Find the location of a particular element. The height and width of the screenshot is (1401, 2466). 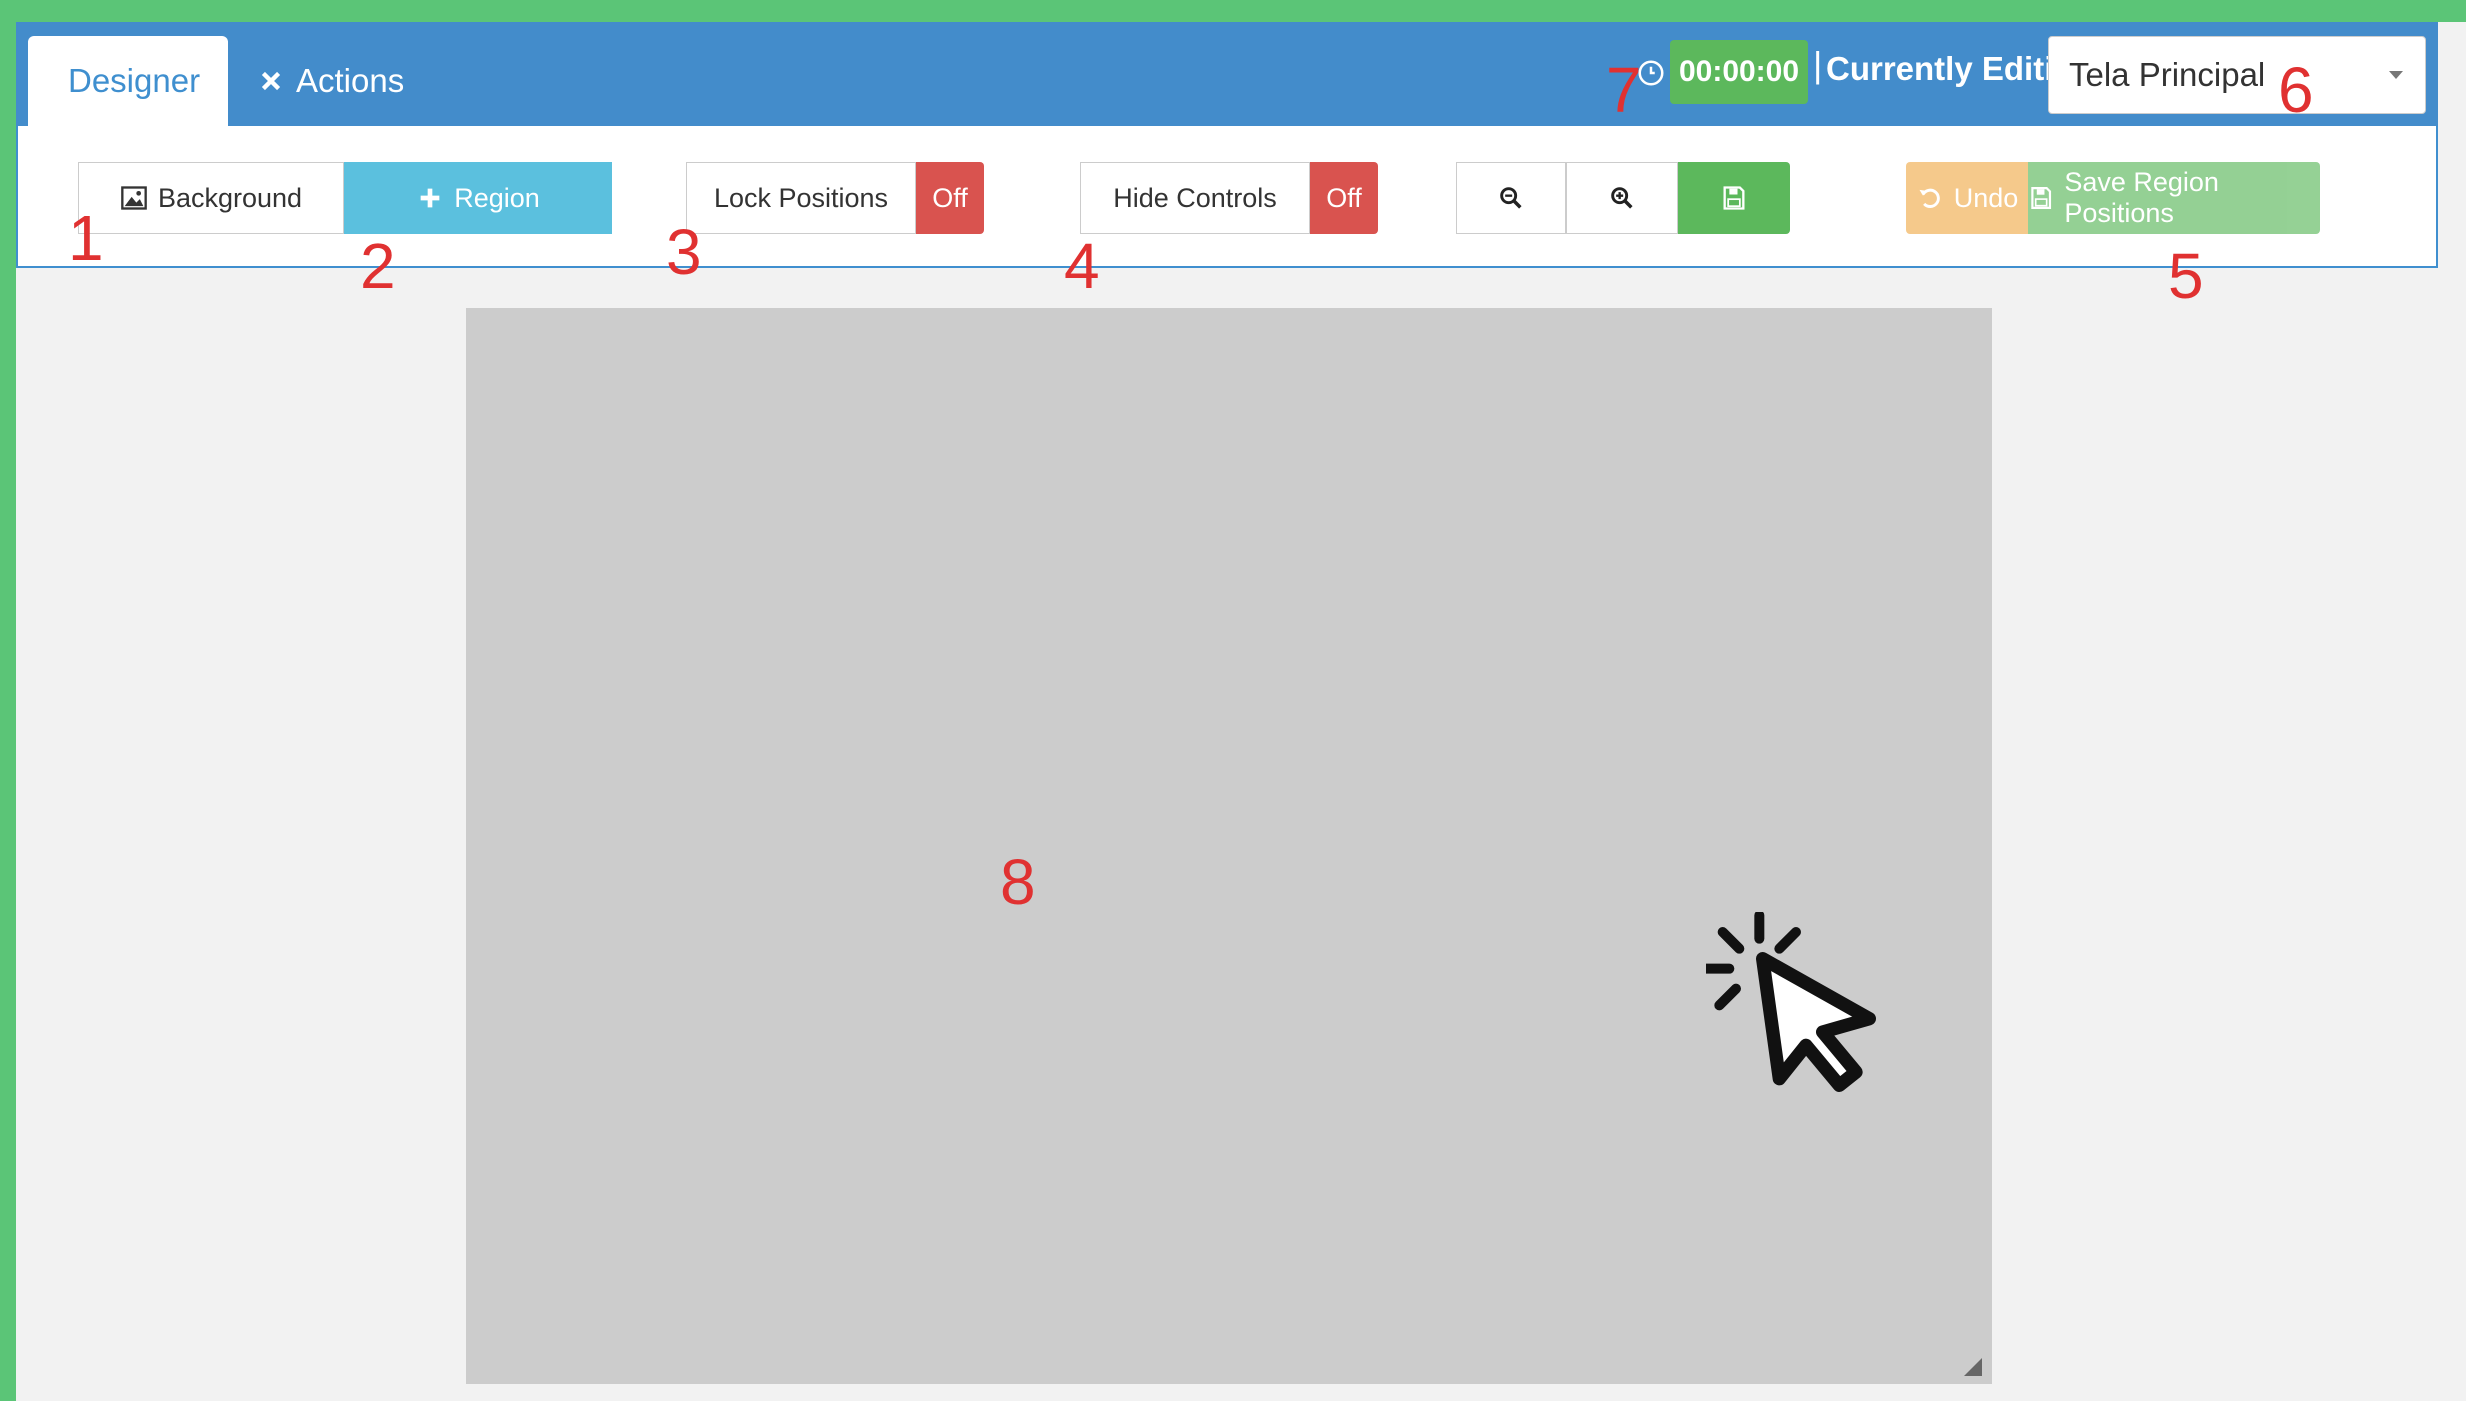

tab-actions: Actions is located at coordinates (331, 81).